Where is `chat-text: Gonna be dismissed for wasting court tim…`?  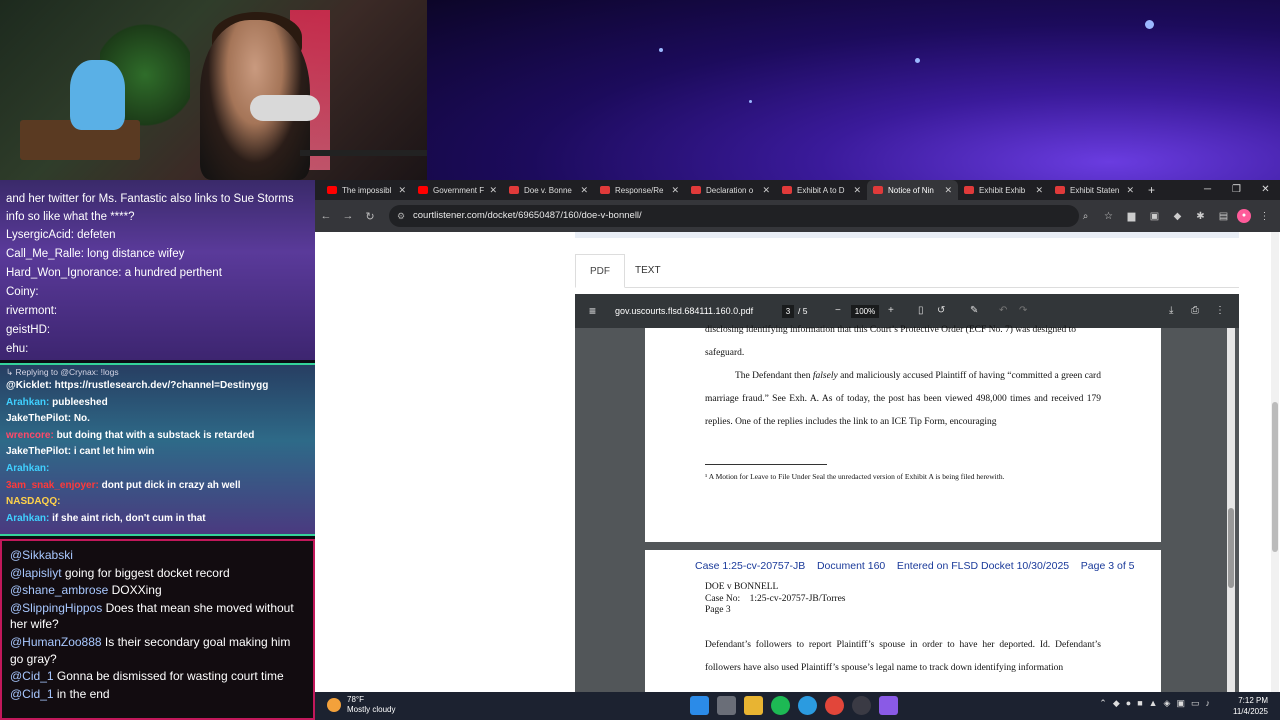
chat-text: Gonna be dismissed for wasting court tim… is located at coordinates (170, 676).